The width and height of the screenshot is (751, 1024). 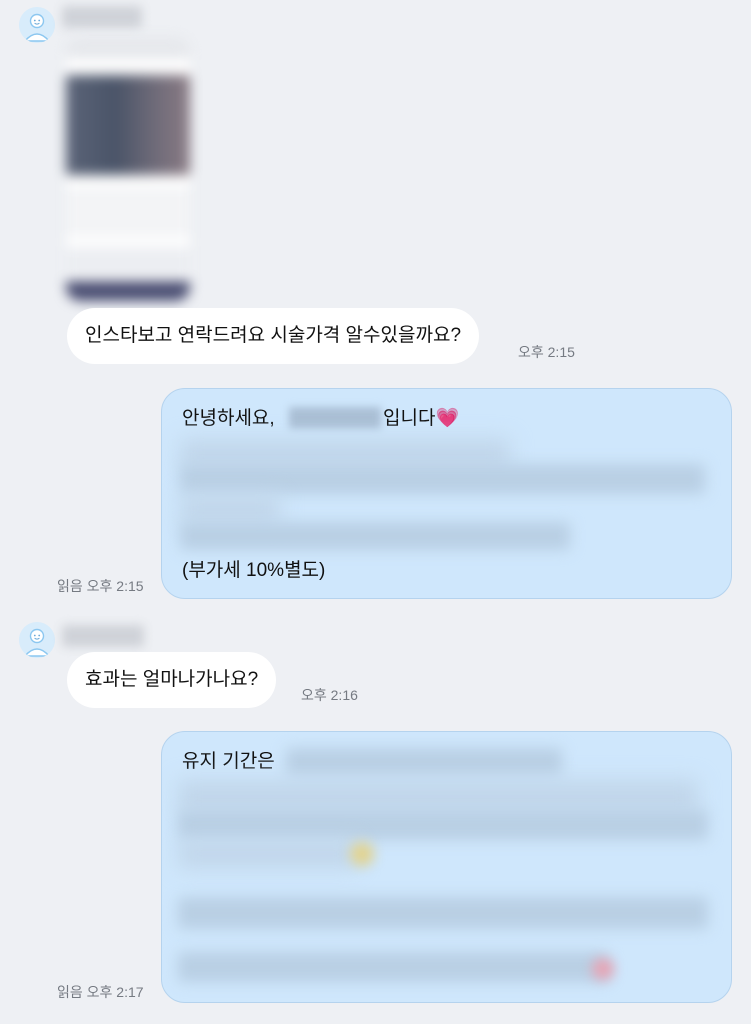 I want to click on message-bubble-incoming: 인스타보고 연락드려요 시술가격 알수있을까요?, so click(x=273, y=336).